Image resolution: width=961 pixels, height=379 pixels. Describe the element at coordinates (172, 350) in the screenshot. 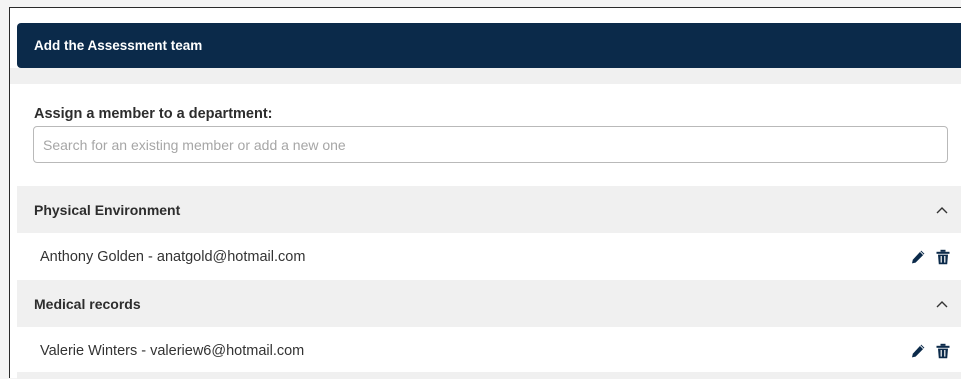

I see `member-entry: Valerie Winters - valeriew6@hotmail.com` at that location.